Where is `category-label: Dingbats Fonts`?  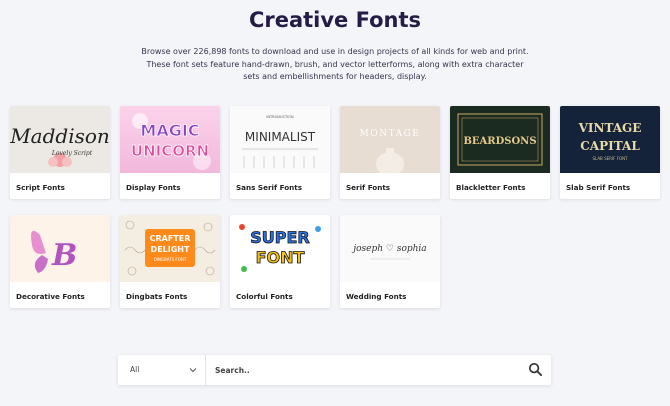
category-label: Dingbats Fonts is located at coordinates (157, 296).